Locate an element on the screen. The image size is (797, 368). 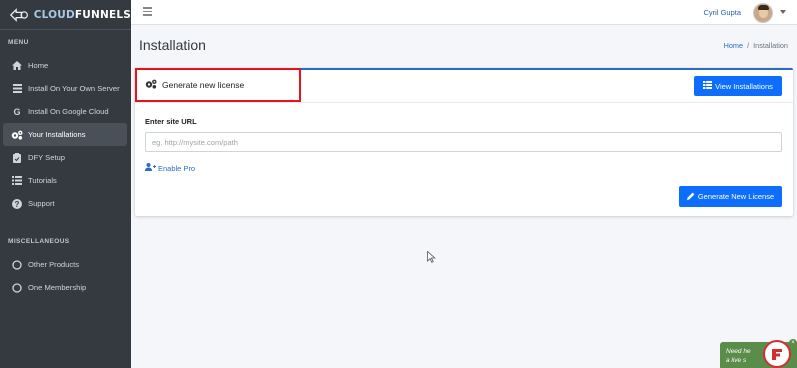
brand: CLOUDFUNNELS is located at coordinates (65, 15).